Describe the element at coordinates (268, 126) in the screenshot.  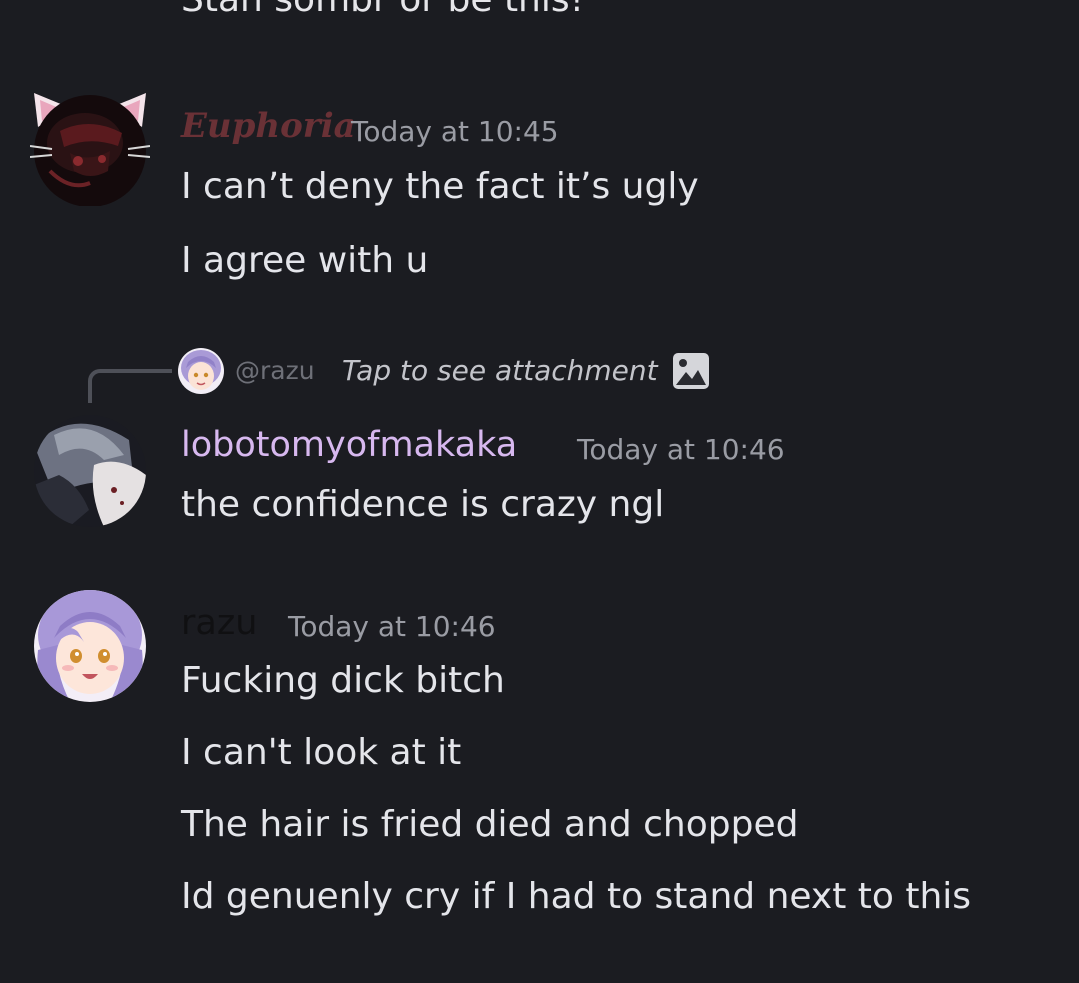
I see `author-name: Euphoria` at that location.